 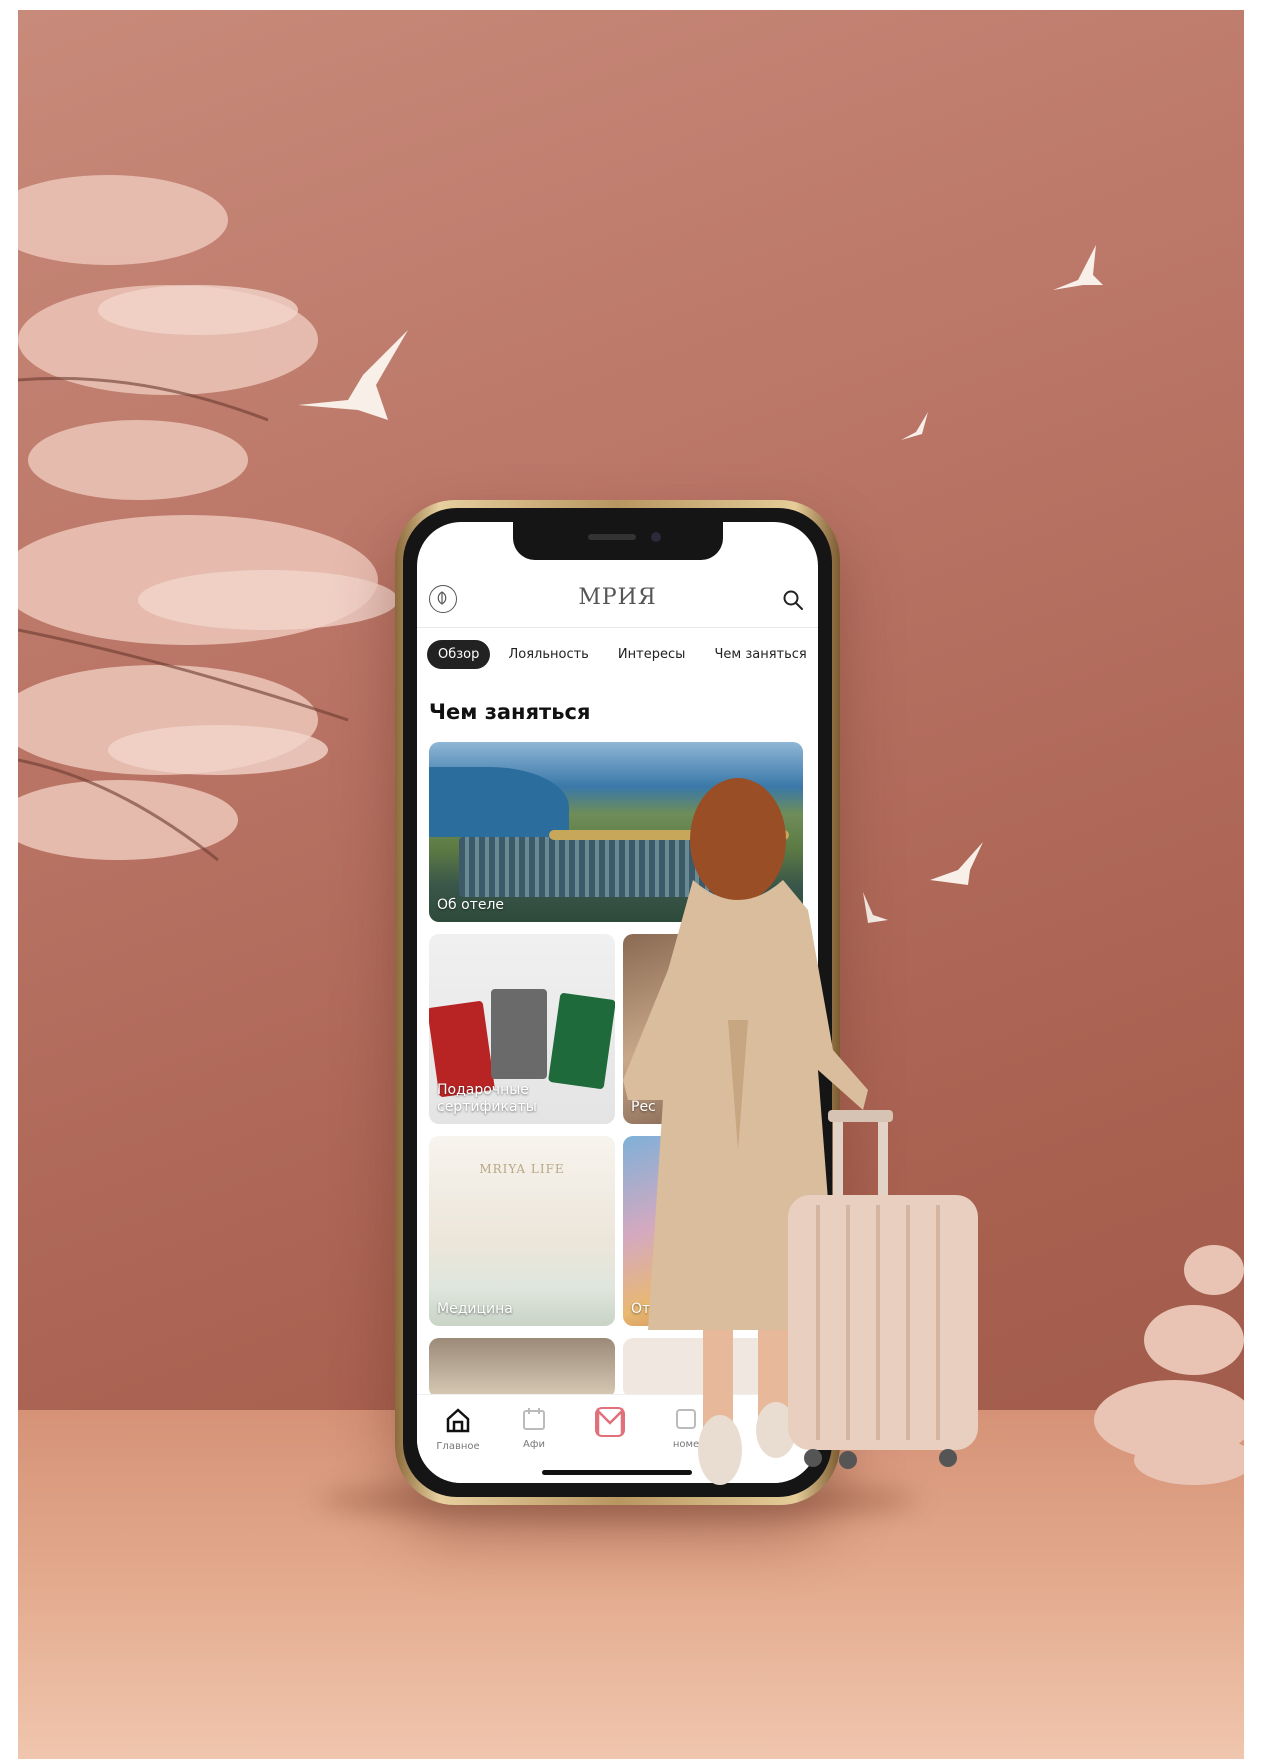 I want to click on nav-afisha: Афи, so click(x=534, y=1427).